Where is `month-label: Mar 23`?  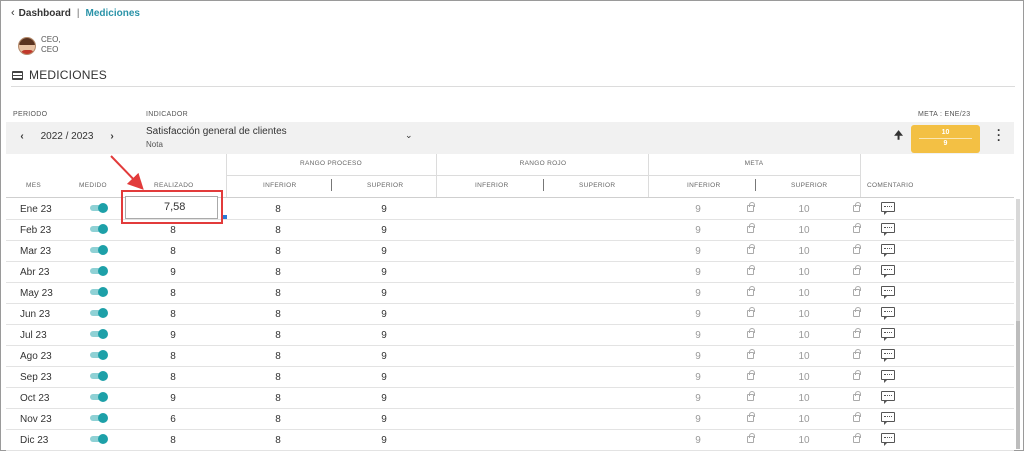 month-label: Mar 23 is located at coordinates (36, 251).